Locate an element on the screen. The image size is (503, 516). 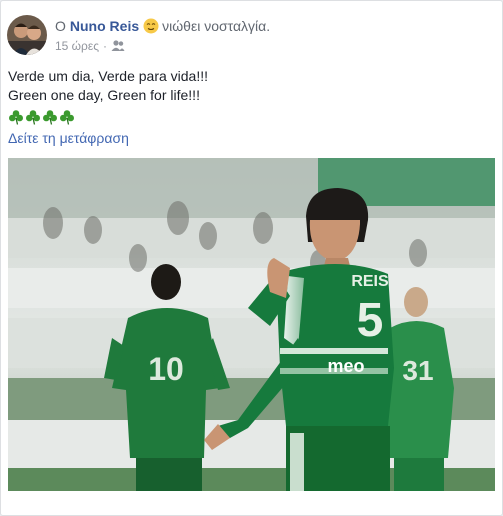
player-main-number: 5 is located at coordinates (370, 320).